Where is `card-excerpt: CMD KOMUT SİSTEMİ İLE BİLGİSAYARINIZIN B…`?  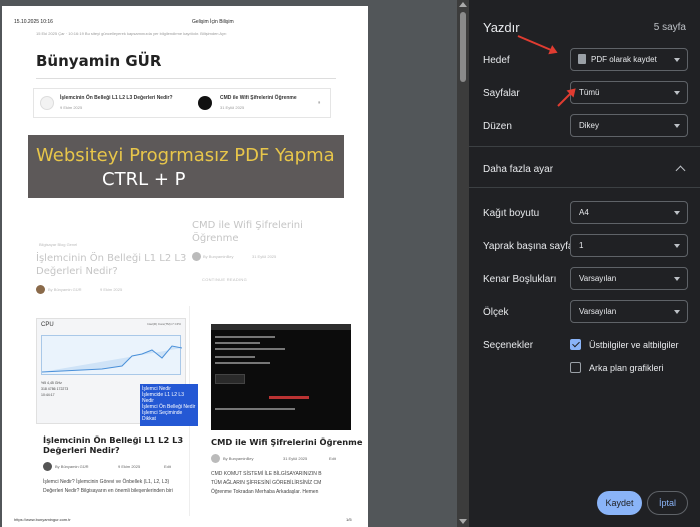
card-excerpt: CMD KOMUT SİSTEMİ İLE BİLGİSAYARINIZIN B… is located at coordinates (286, 483).